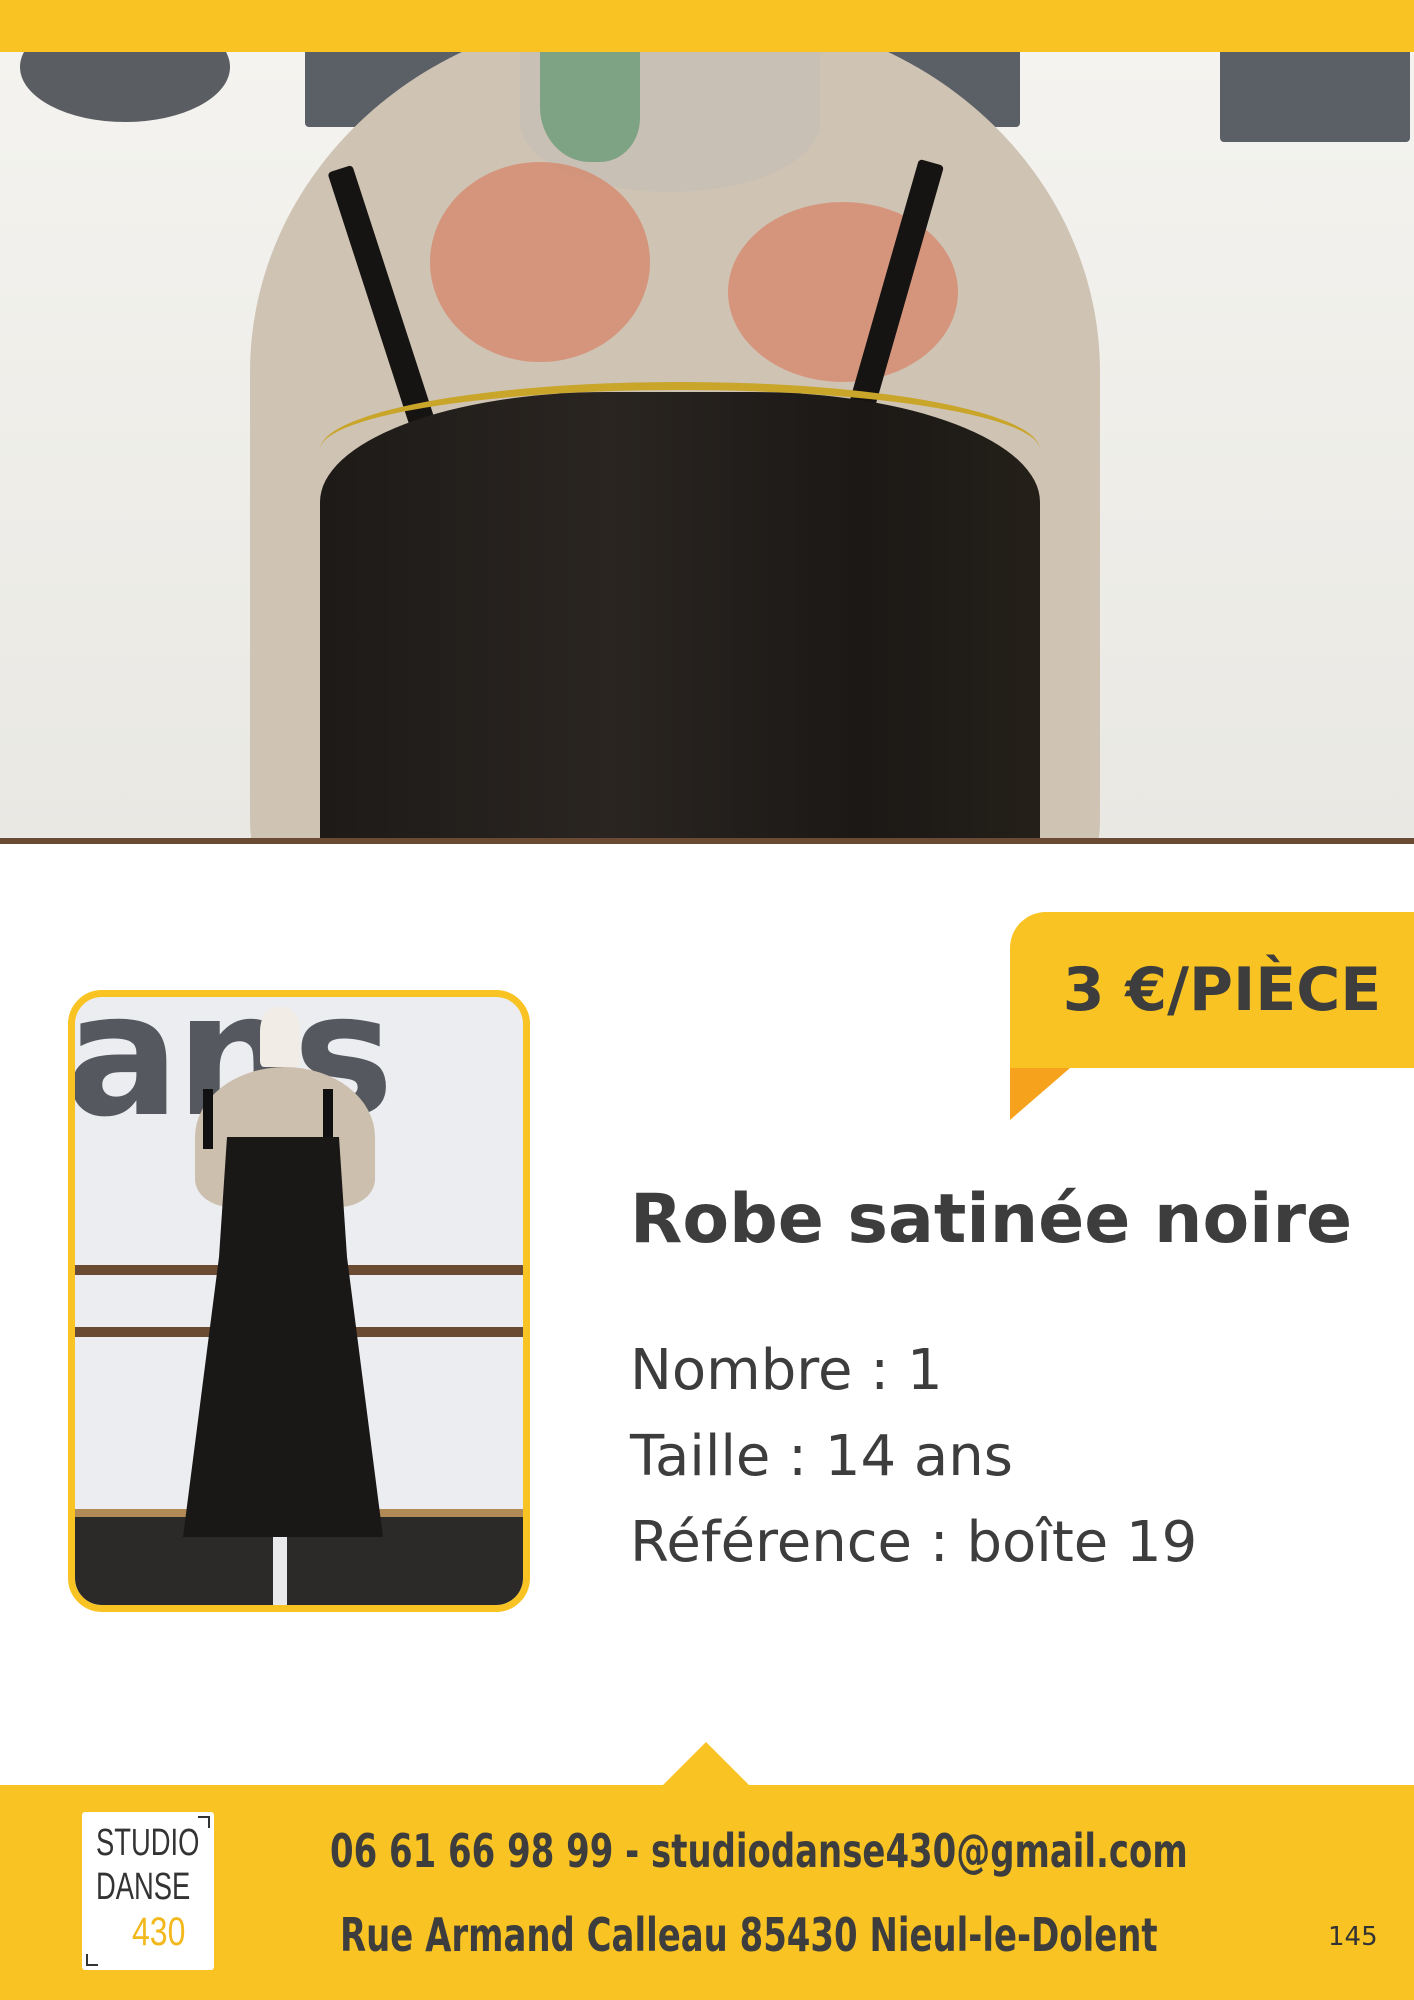  What do you see at coordinates (1040, 1094) in the screenshot?
I see `price-tag-fold` at bounding box center [1040, 1094].